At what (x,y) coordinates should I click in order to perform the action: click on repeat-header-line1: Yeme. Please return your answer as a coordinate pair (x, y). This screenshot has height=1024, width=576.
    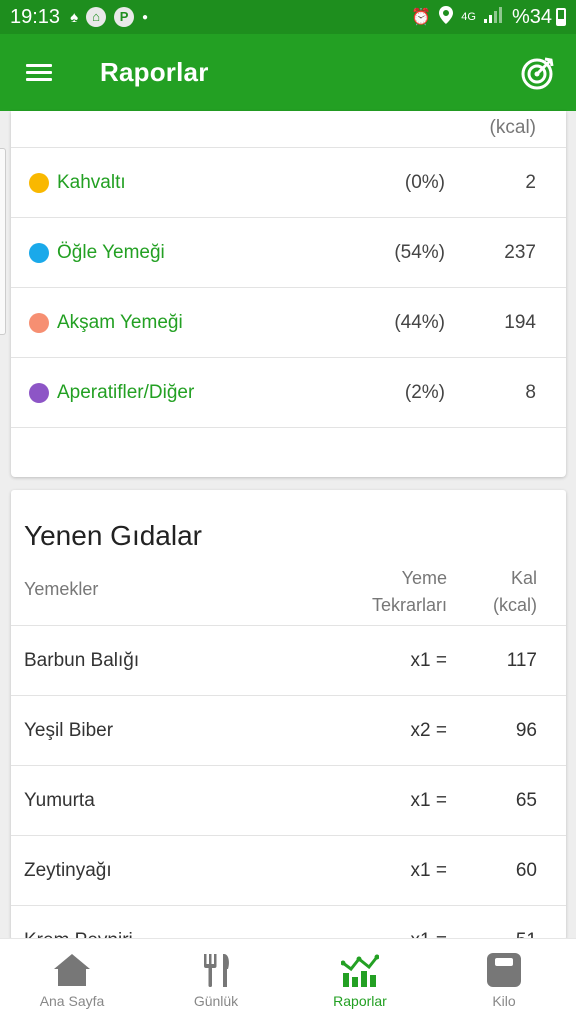
    Looking at the image, I should click on (424, 578).